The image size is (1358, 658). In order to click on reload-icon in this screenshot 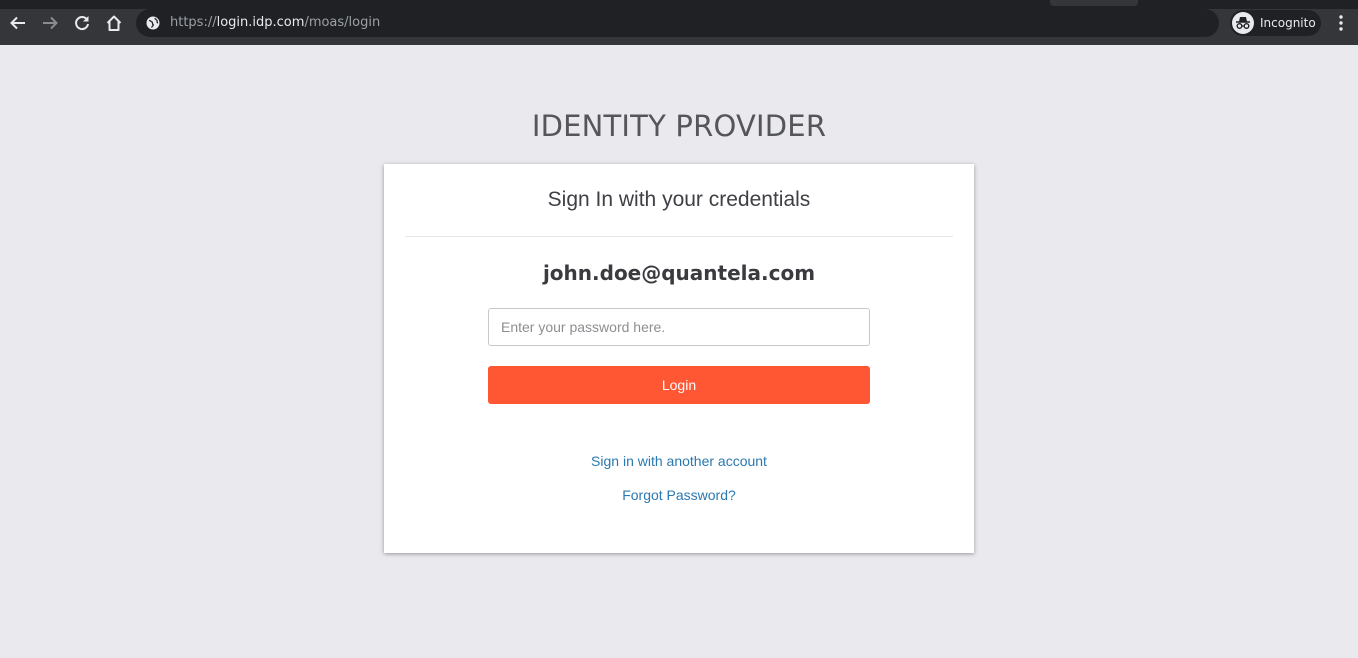, I will do `click(82, 23)`.